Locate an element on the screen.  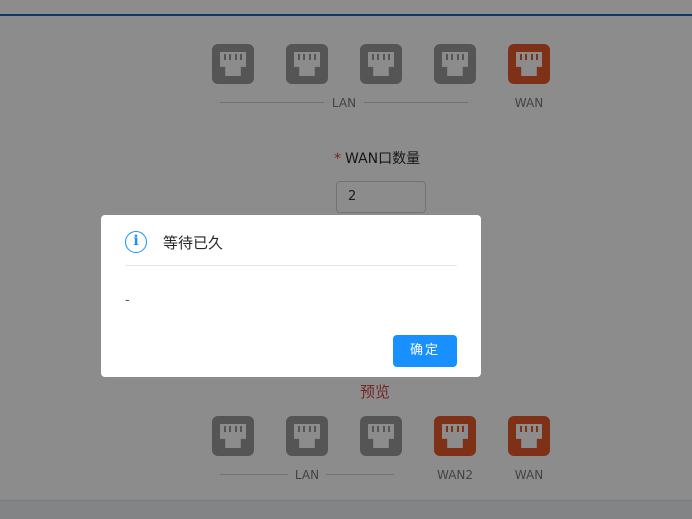
info-icon: i is located at coordinates (136, 242).